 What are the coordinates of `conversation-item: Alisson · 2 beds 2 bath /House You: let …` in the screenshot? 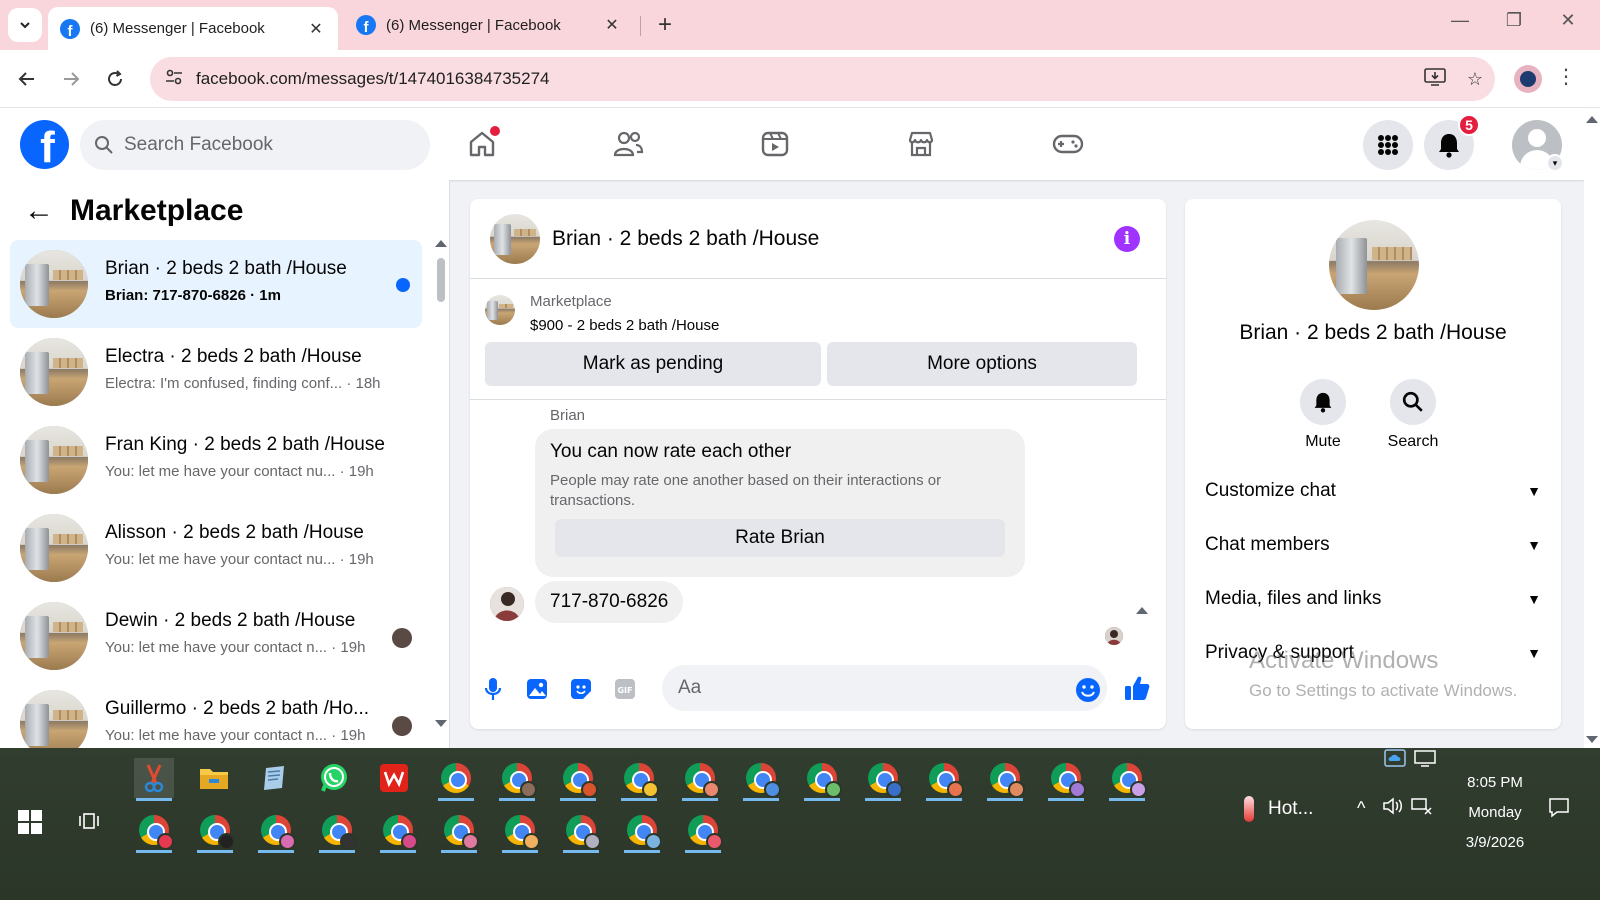 It's located at (216, 548).